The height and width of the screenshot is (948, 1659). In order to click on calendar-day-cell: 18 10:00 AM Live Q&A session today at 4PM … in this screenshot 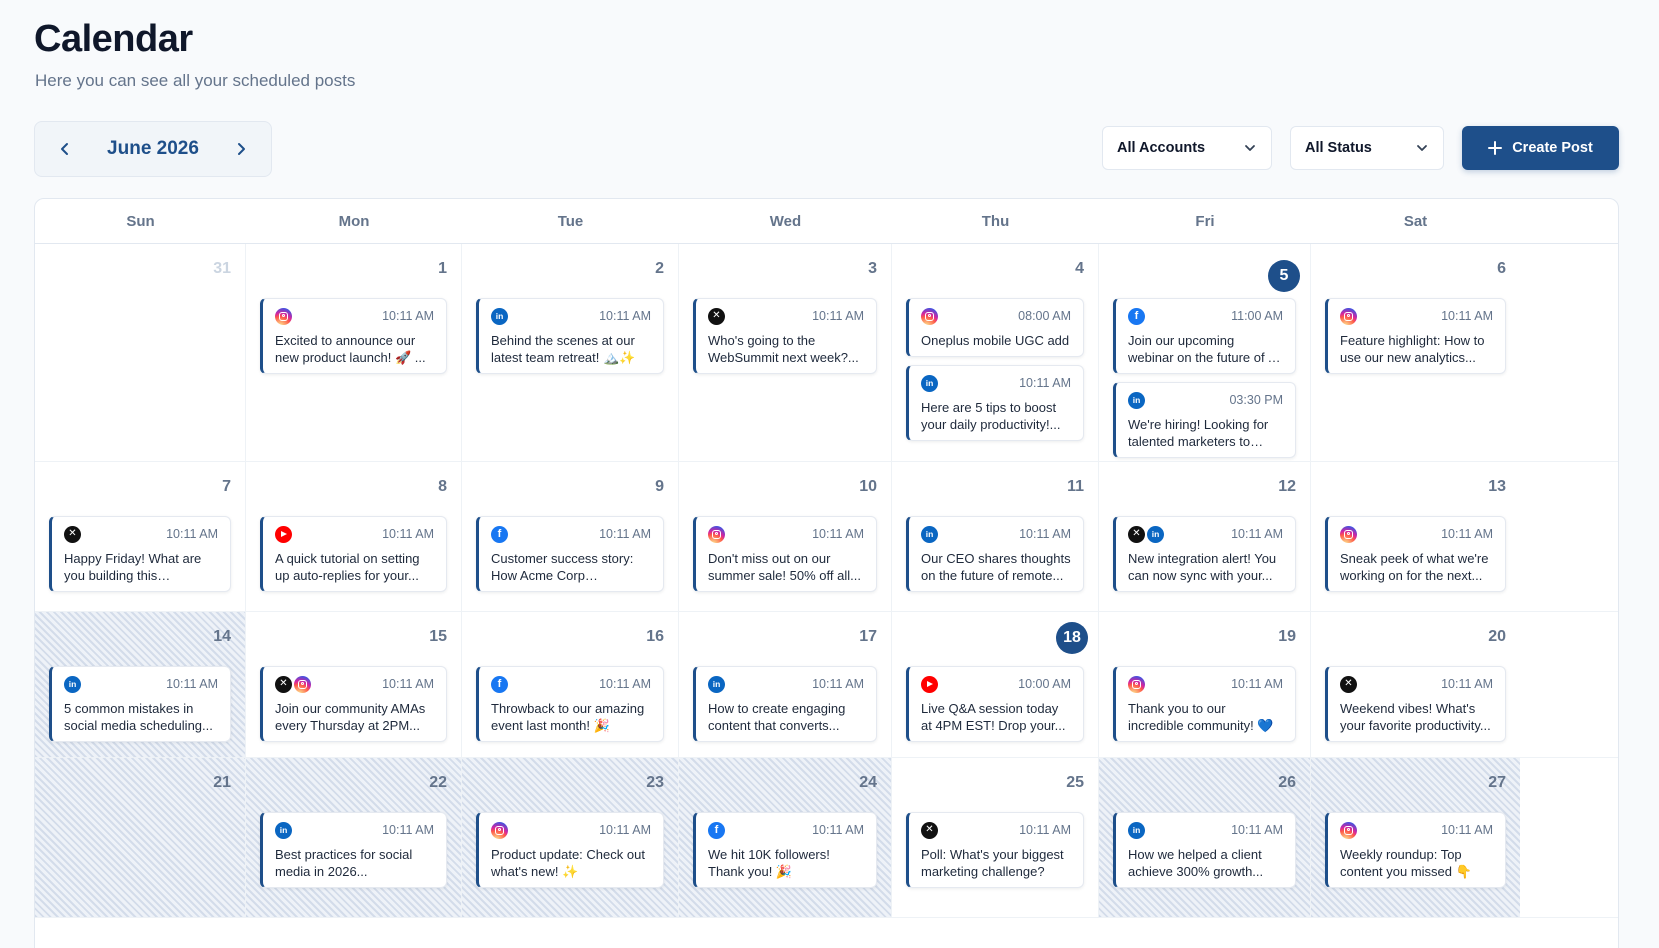, I will do `click(995, 684)`.